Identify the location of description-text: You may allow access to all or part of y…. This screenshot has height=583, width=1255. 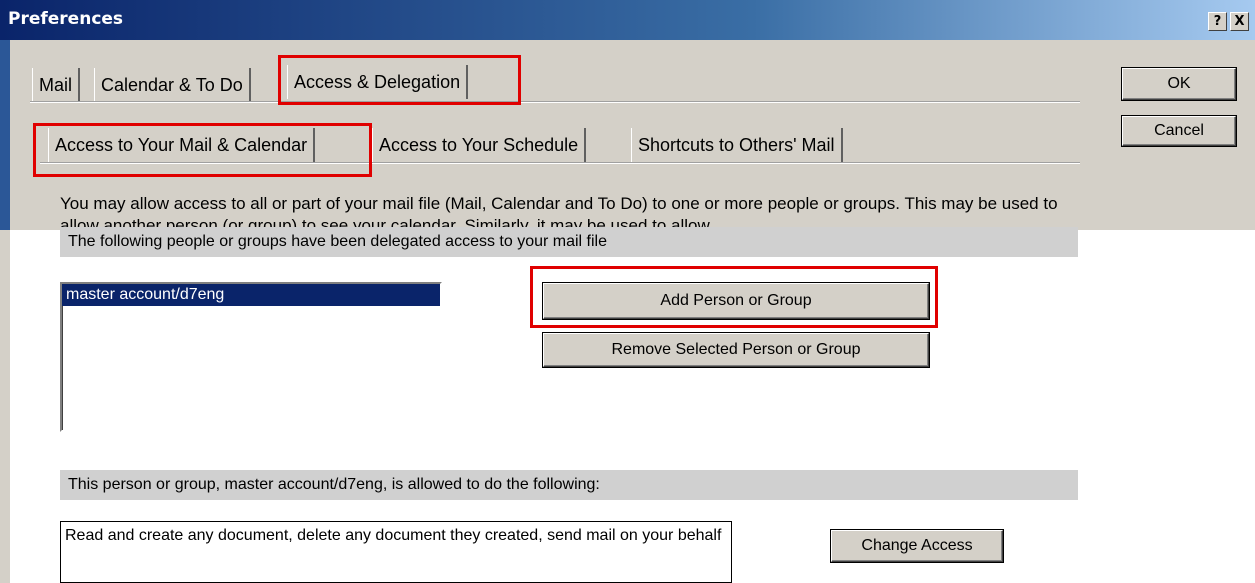
(559, 211).